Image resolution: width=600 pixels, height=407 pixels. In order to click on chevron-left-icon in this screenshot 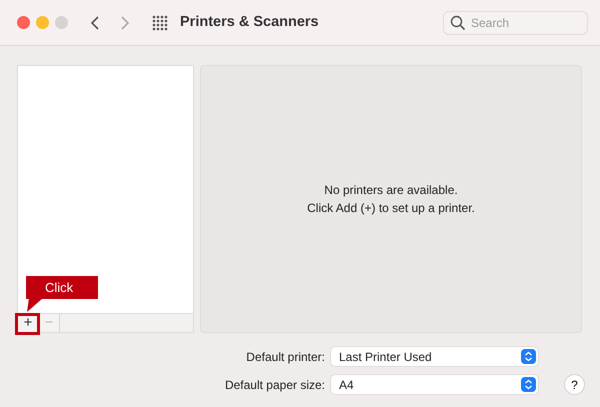, I will do `click(95, 23)`.